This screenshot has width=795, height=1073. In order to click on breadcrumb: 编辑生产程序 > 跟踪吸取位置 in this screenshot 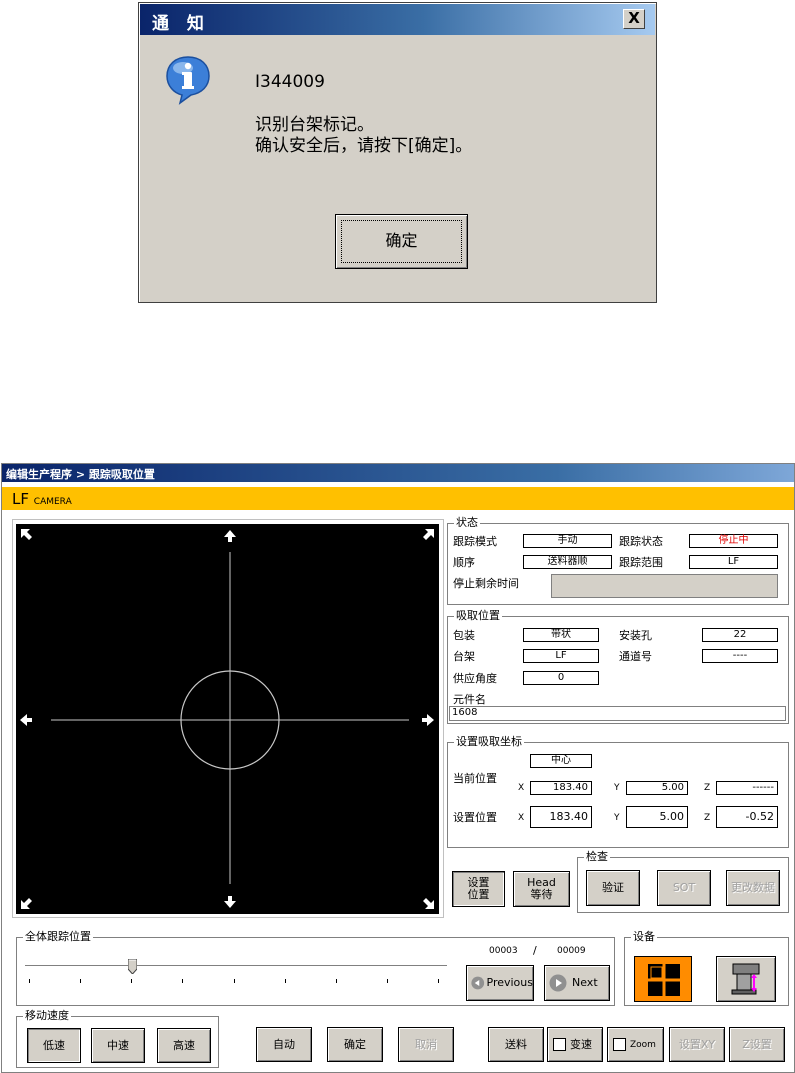, I will do `click(398, 473)`.